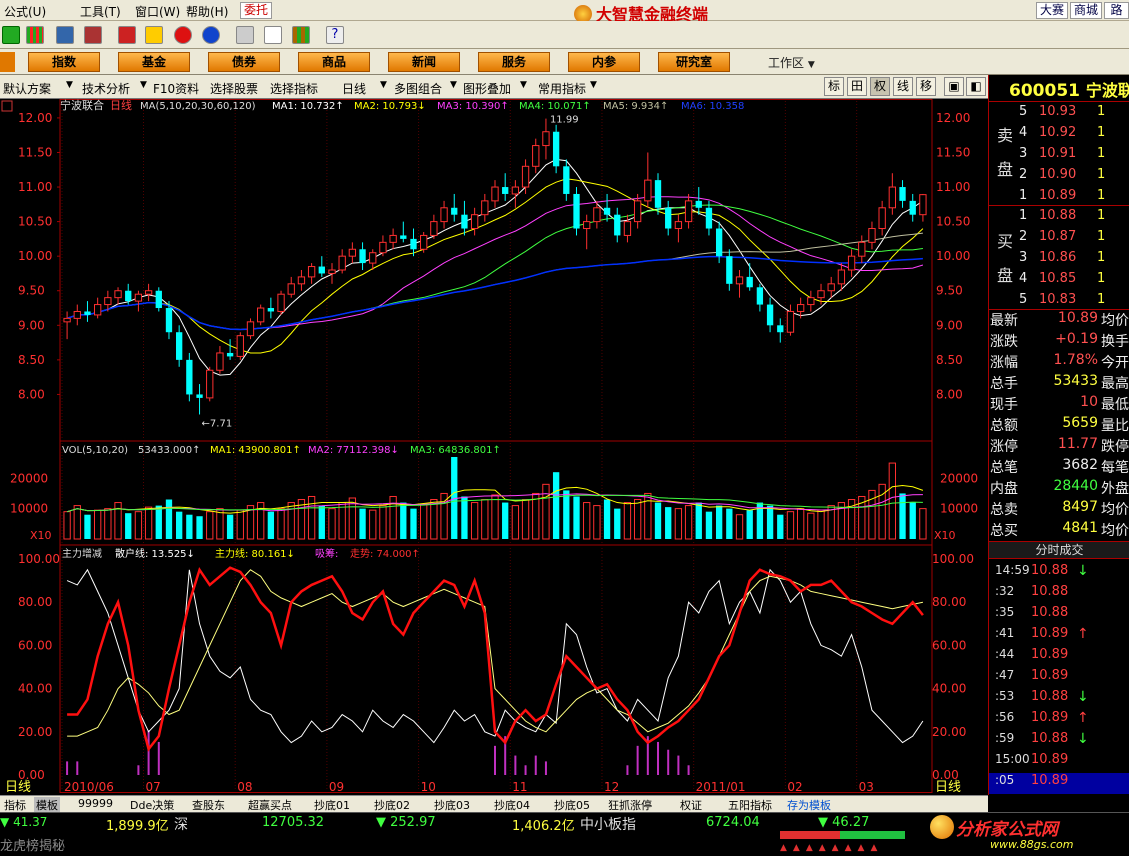  Describe the element at coordinates (857, 86) in the screenshot. I see `toggle-grid: 田` at that location.